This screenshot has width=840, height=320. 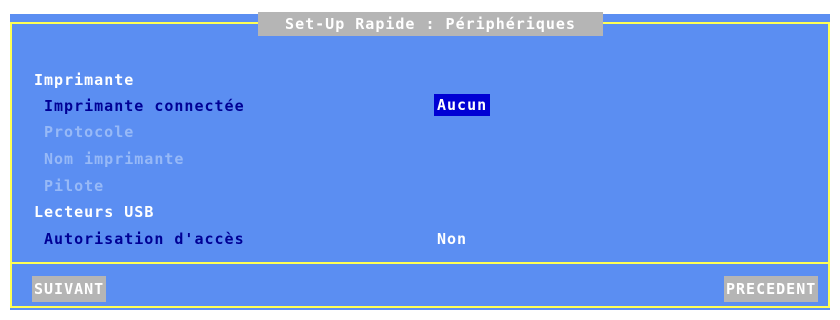 I want to click on printer-connected-label: Imprimante connectée, so click(x=144, y=106).